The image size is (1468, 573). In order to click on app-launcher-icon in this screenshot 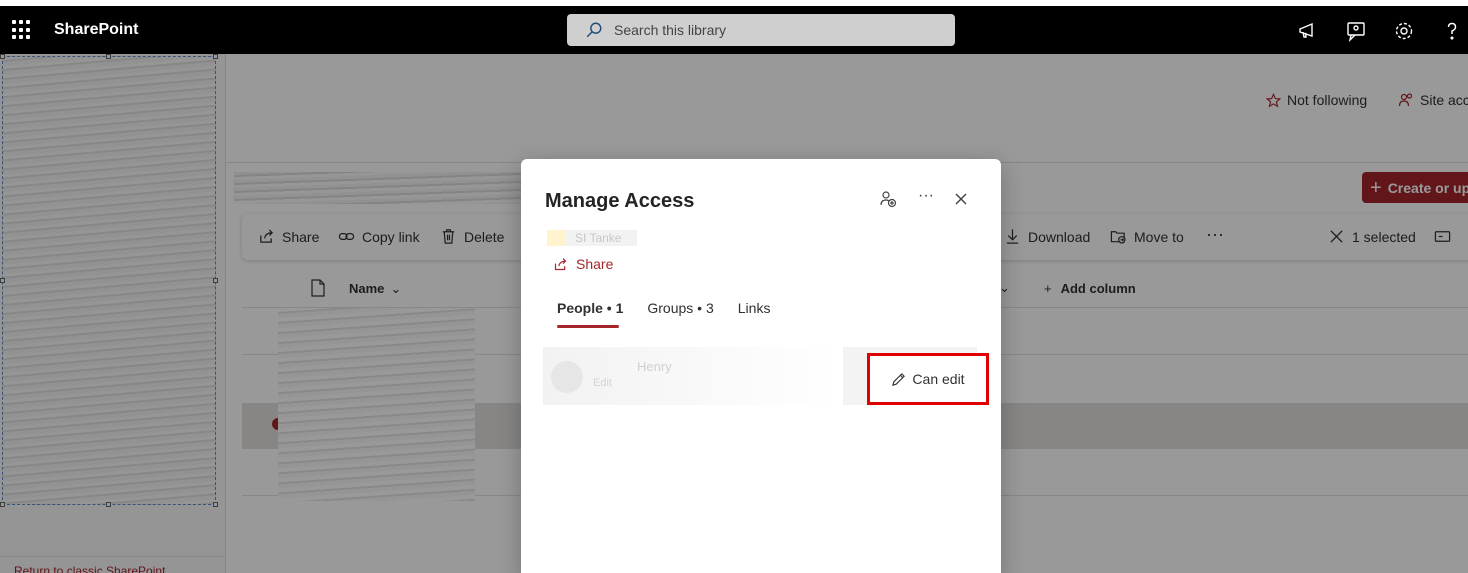, I will do `click(22, 30)`.